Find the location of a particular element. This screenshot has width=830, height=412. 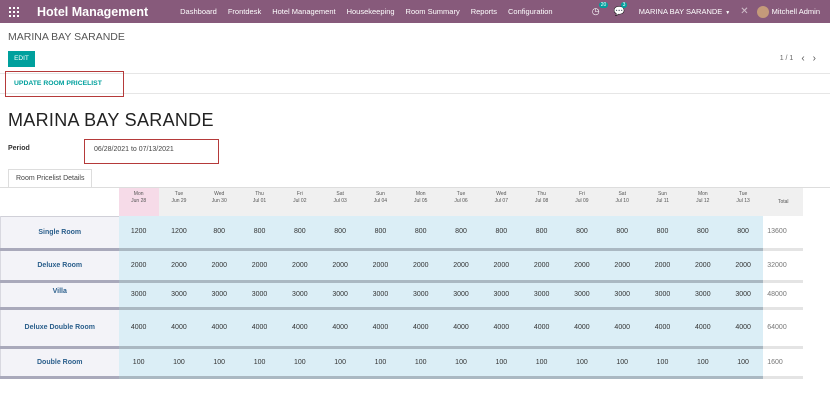

menu-item-hotel-management: Hotel Management is located at coordinates (303, 11).